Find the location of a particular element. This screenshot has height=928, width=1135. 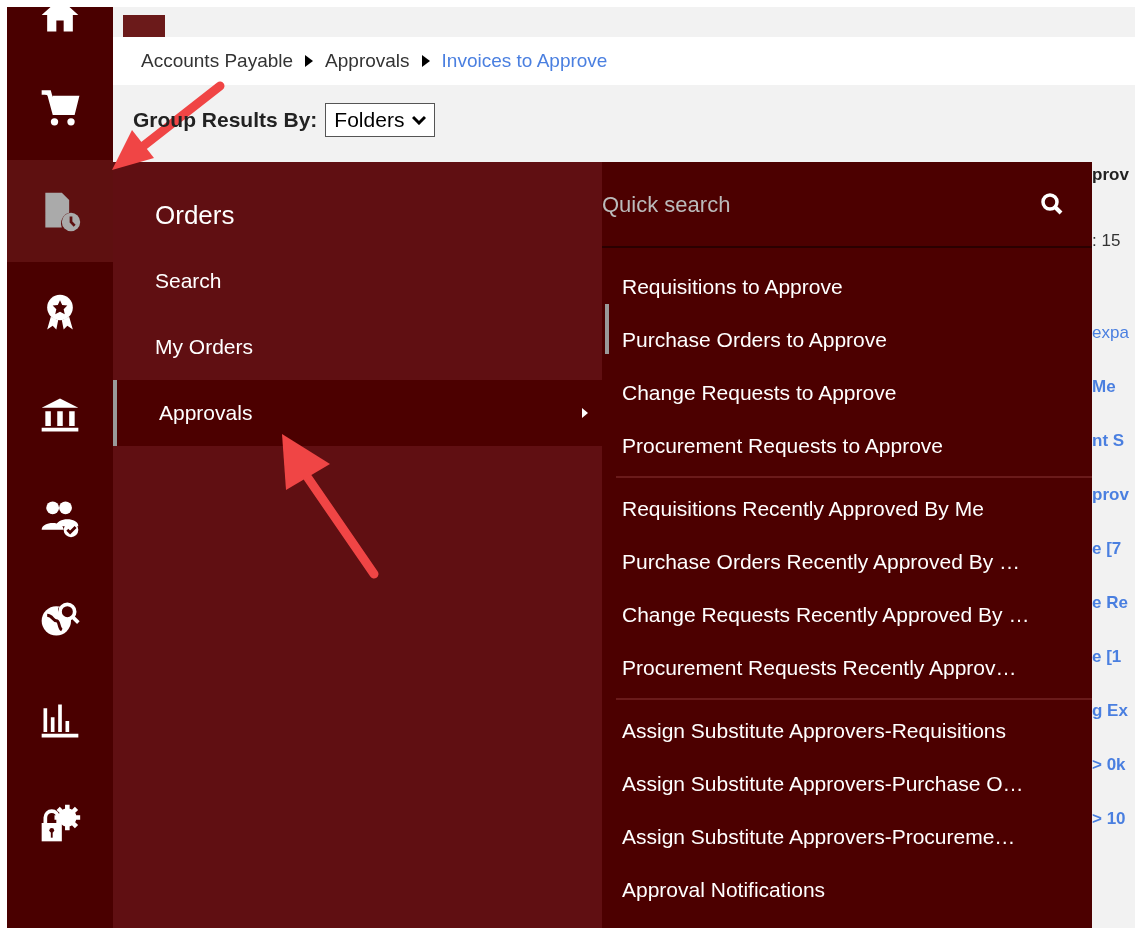

submenu-item: Assign Substitute Approvers-Requisitions is located at coordinates (847, 730).